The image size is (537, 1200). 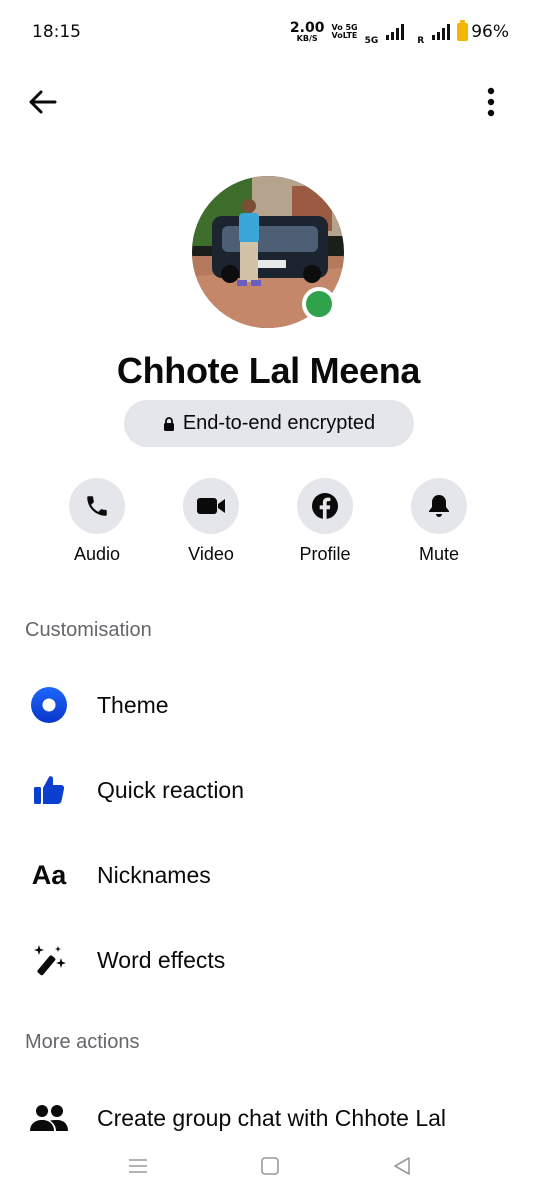 I want to click on phone-icon, so click(x=97, y=506).